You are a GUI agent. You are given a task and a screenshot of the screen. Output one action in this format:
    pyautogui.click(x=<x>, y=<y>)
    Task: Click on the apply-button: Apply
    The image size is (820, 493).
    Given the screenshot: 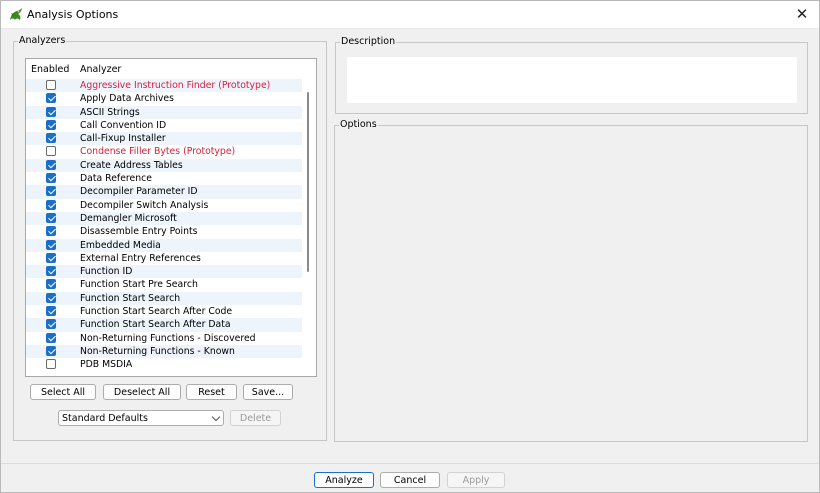 What is the action you would take?
    pyautogui.click(x=476, y=480)
    